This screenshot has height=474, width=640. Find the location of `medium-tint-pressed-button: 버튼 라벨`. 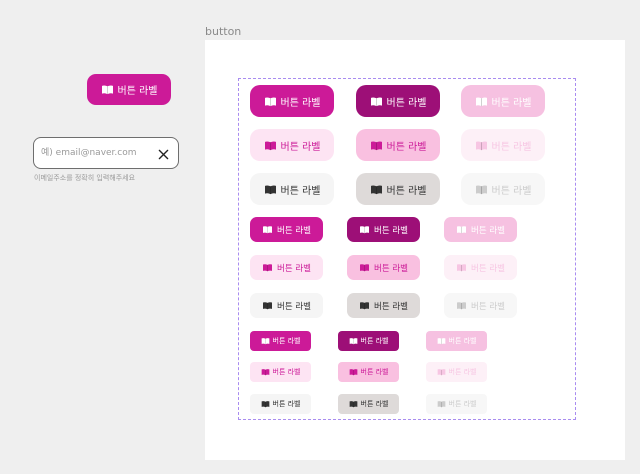

medium-tint-pressed-button: 버튼 라벨 is located at coordinates (383, 267).